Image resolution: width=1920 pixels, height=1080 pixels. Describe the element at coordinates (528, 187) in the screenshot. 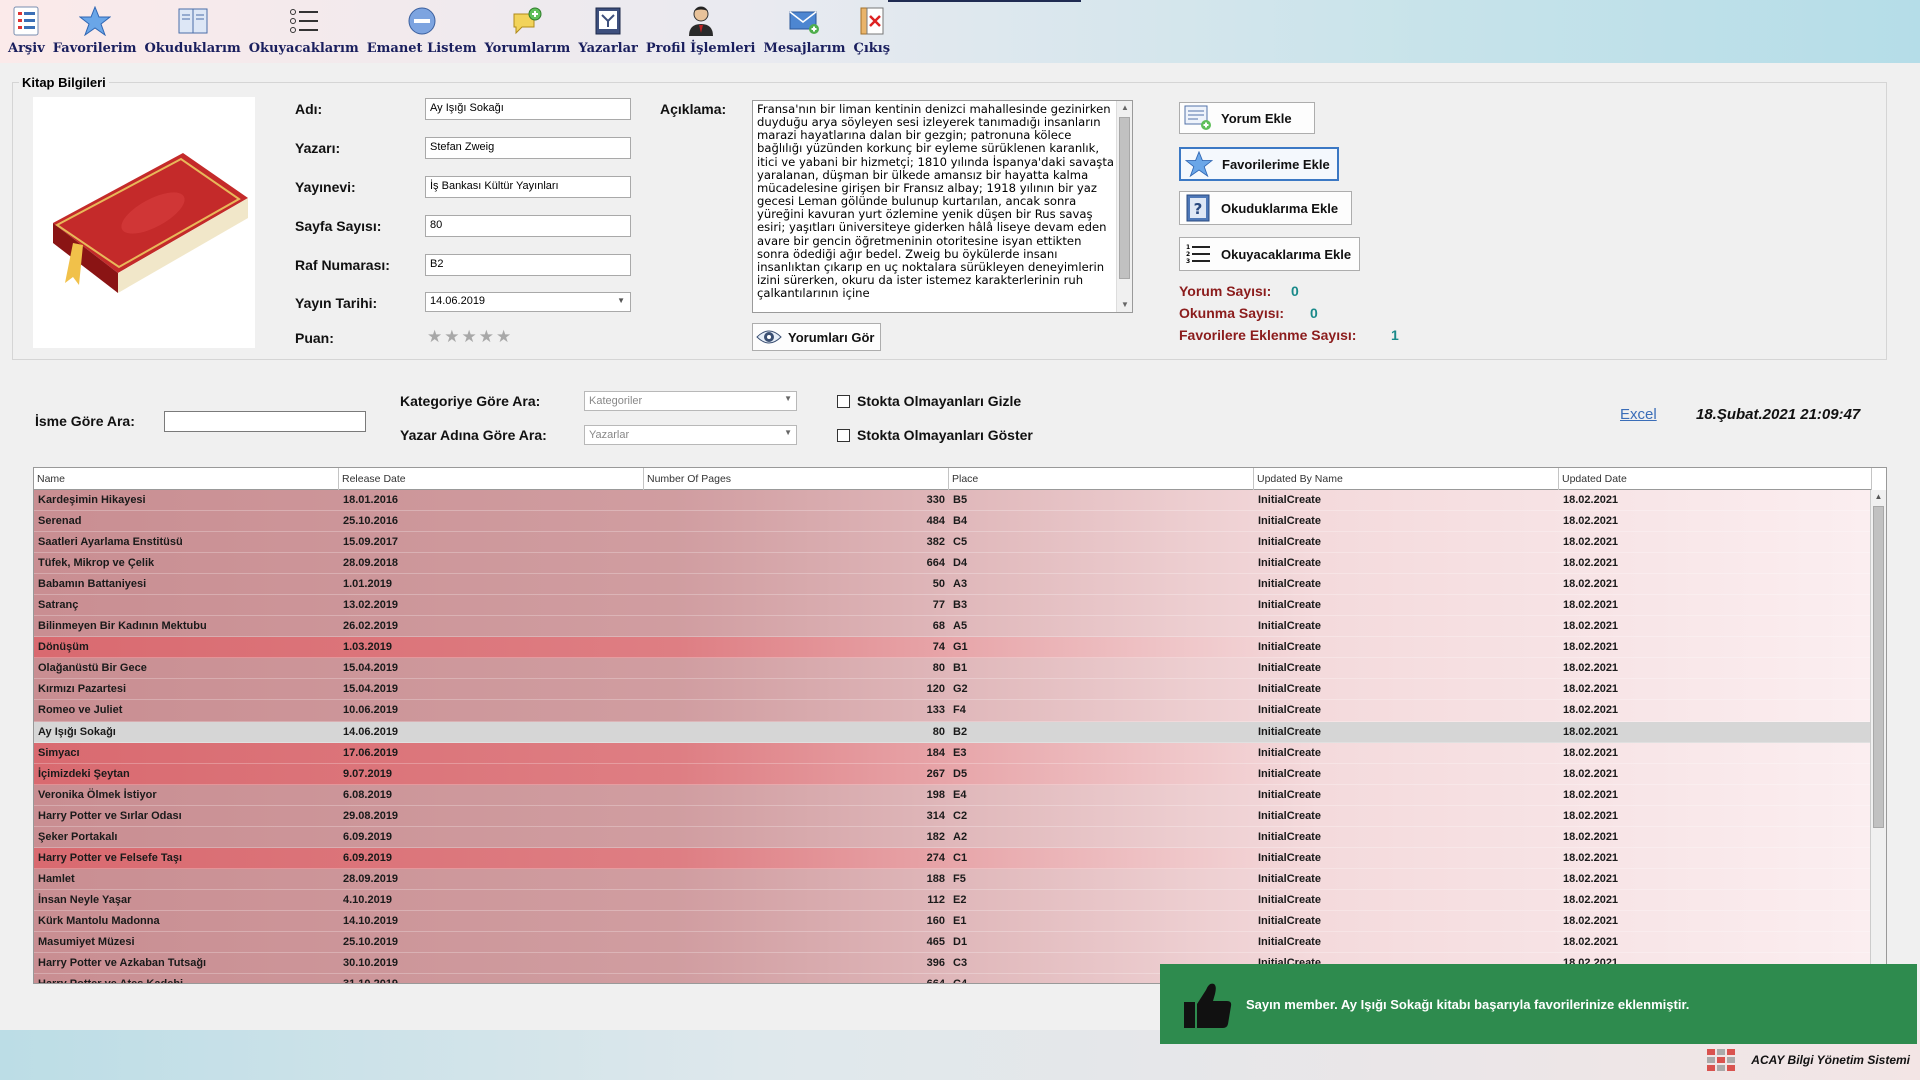

I see `publisher-field: İş Bankası Kültür Yayınları` at that location.